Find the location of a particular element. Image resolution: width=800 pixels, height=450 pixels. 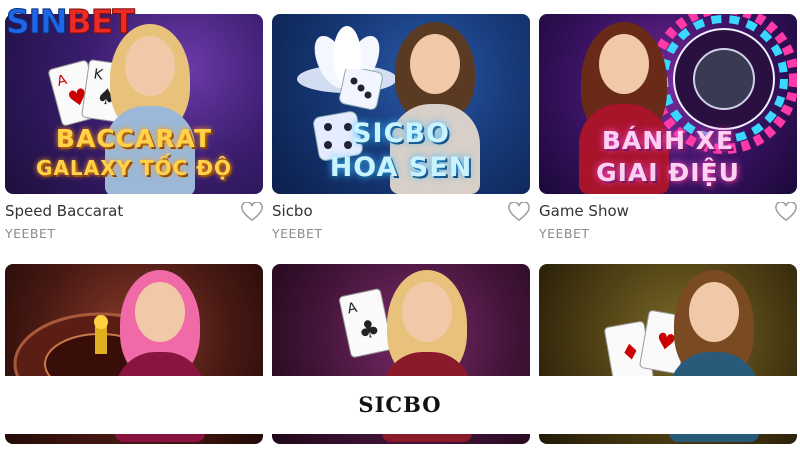

game-art-title-line1: BÁNH XE is located at coordinates (668, 140).